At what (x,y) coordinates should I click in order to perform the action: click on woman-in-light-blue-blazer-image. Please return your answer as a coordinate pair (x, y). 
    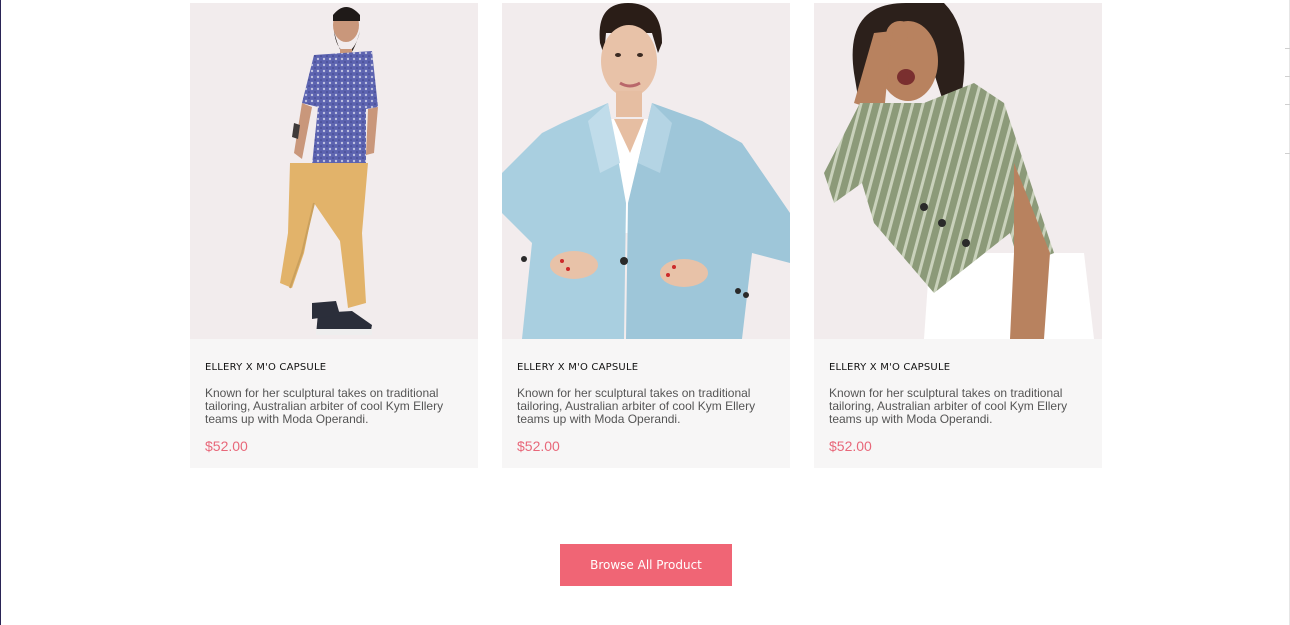
    Looking at the image, I should click on (646, 171).